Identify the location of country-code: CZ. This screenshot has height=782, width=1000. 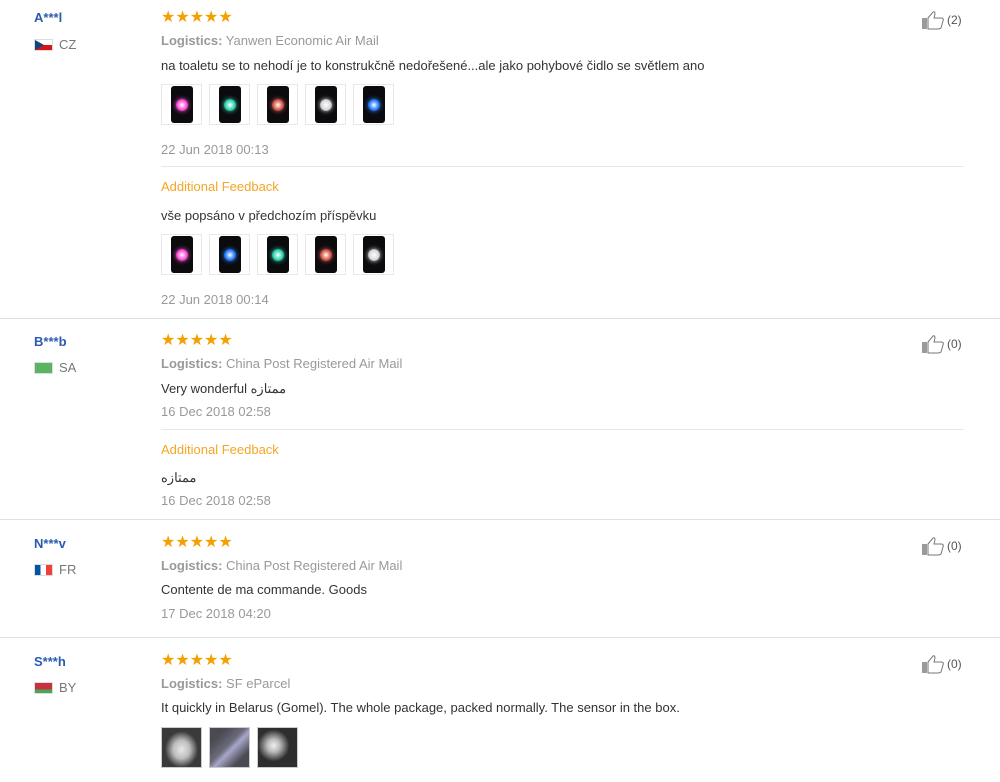
(68, 44).